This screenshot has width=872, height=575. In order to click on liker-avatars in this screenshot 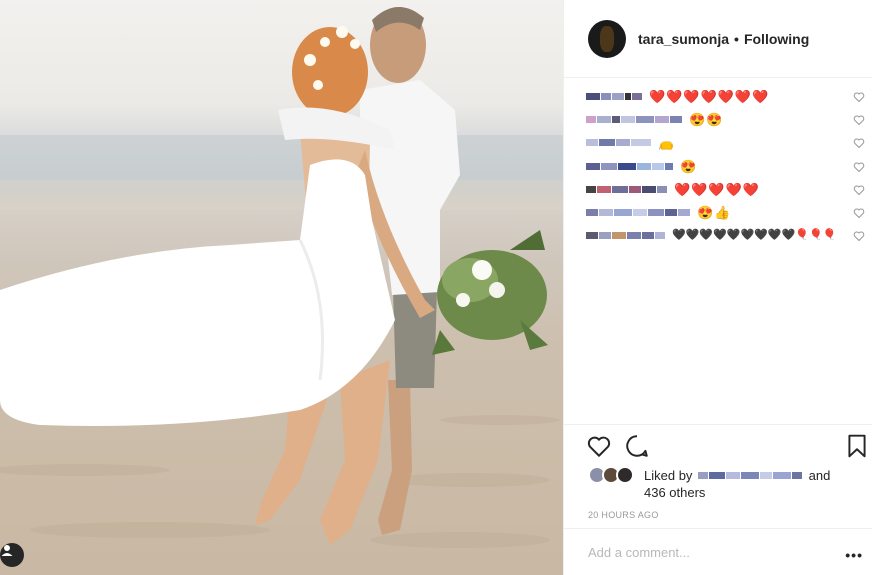, I will do `click(612, 475)`.